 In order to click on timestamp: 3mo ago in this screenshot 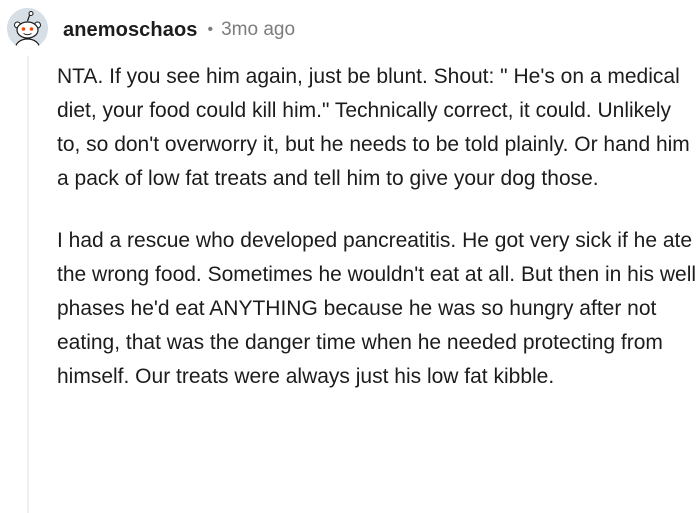, I will do `click(258, 30)`.